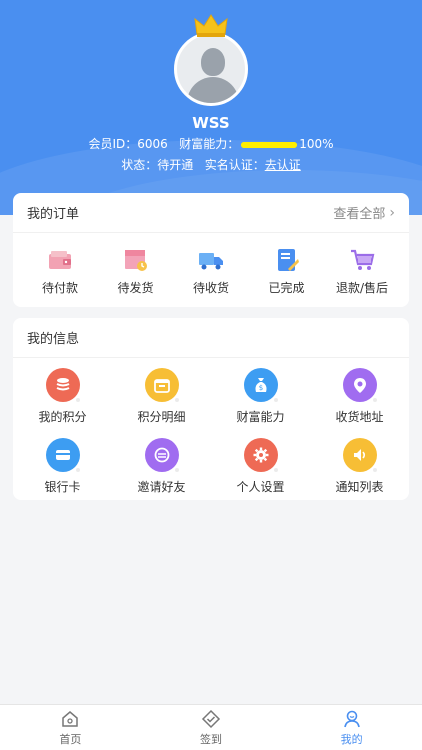 Image resolution: width=422 pixels, height=750 pixels. I want to click on money-bag-icon: $, so click(260, 385).